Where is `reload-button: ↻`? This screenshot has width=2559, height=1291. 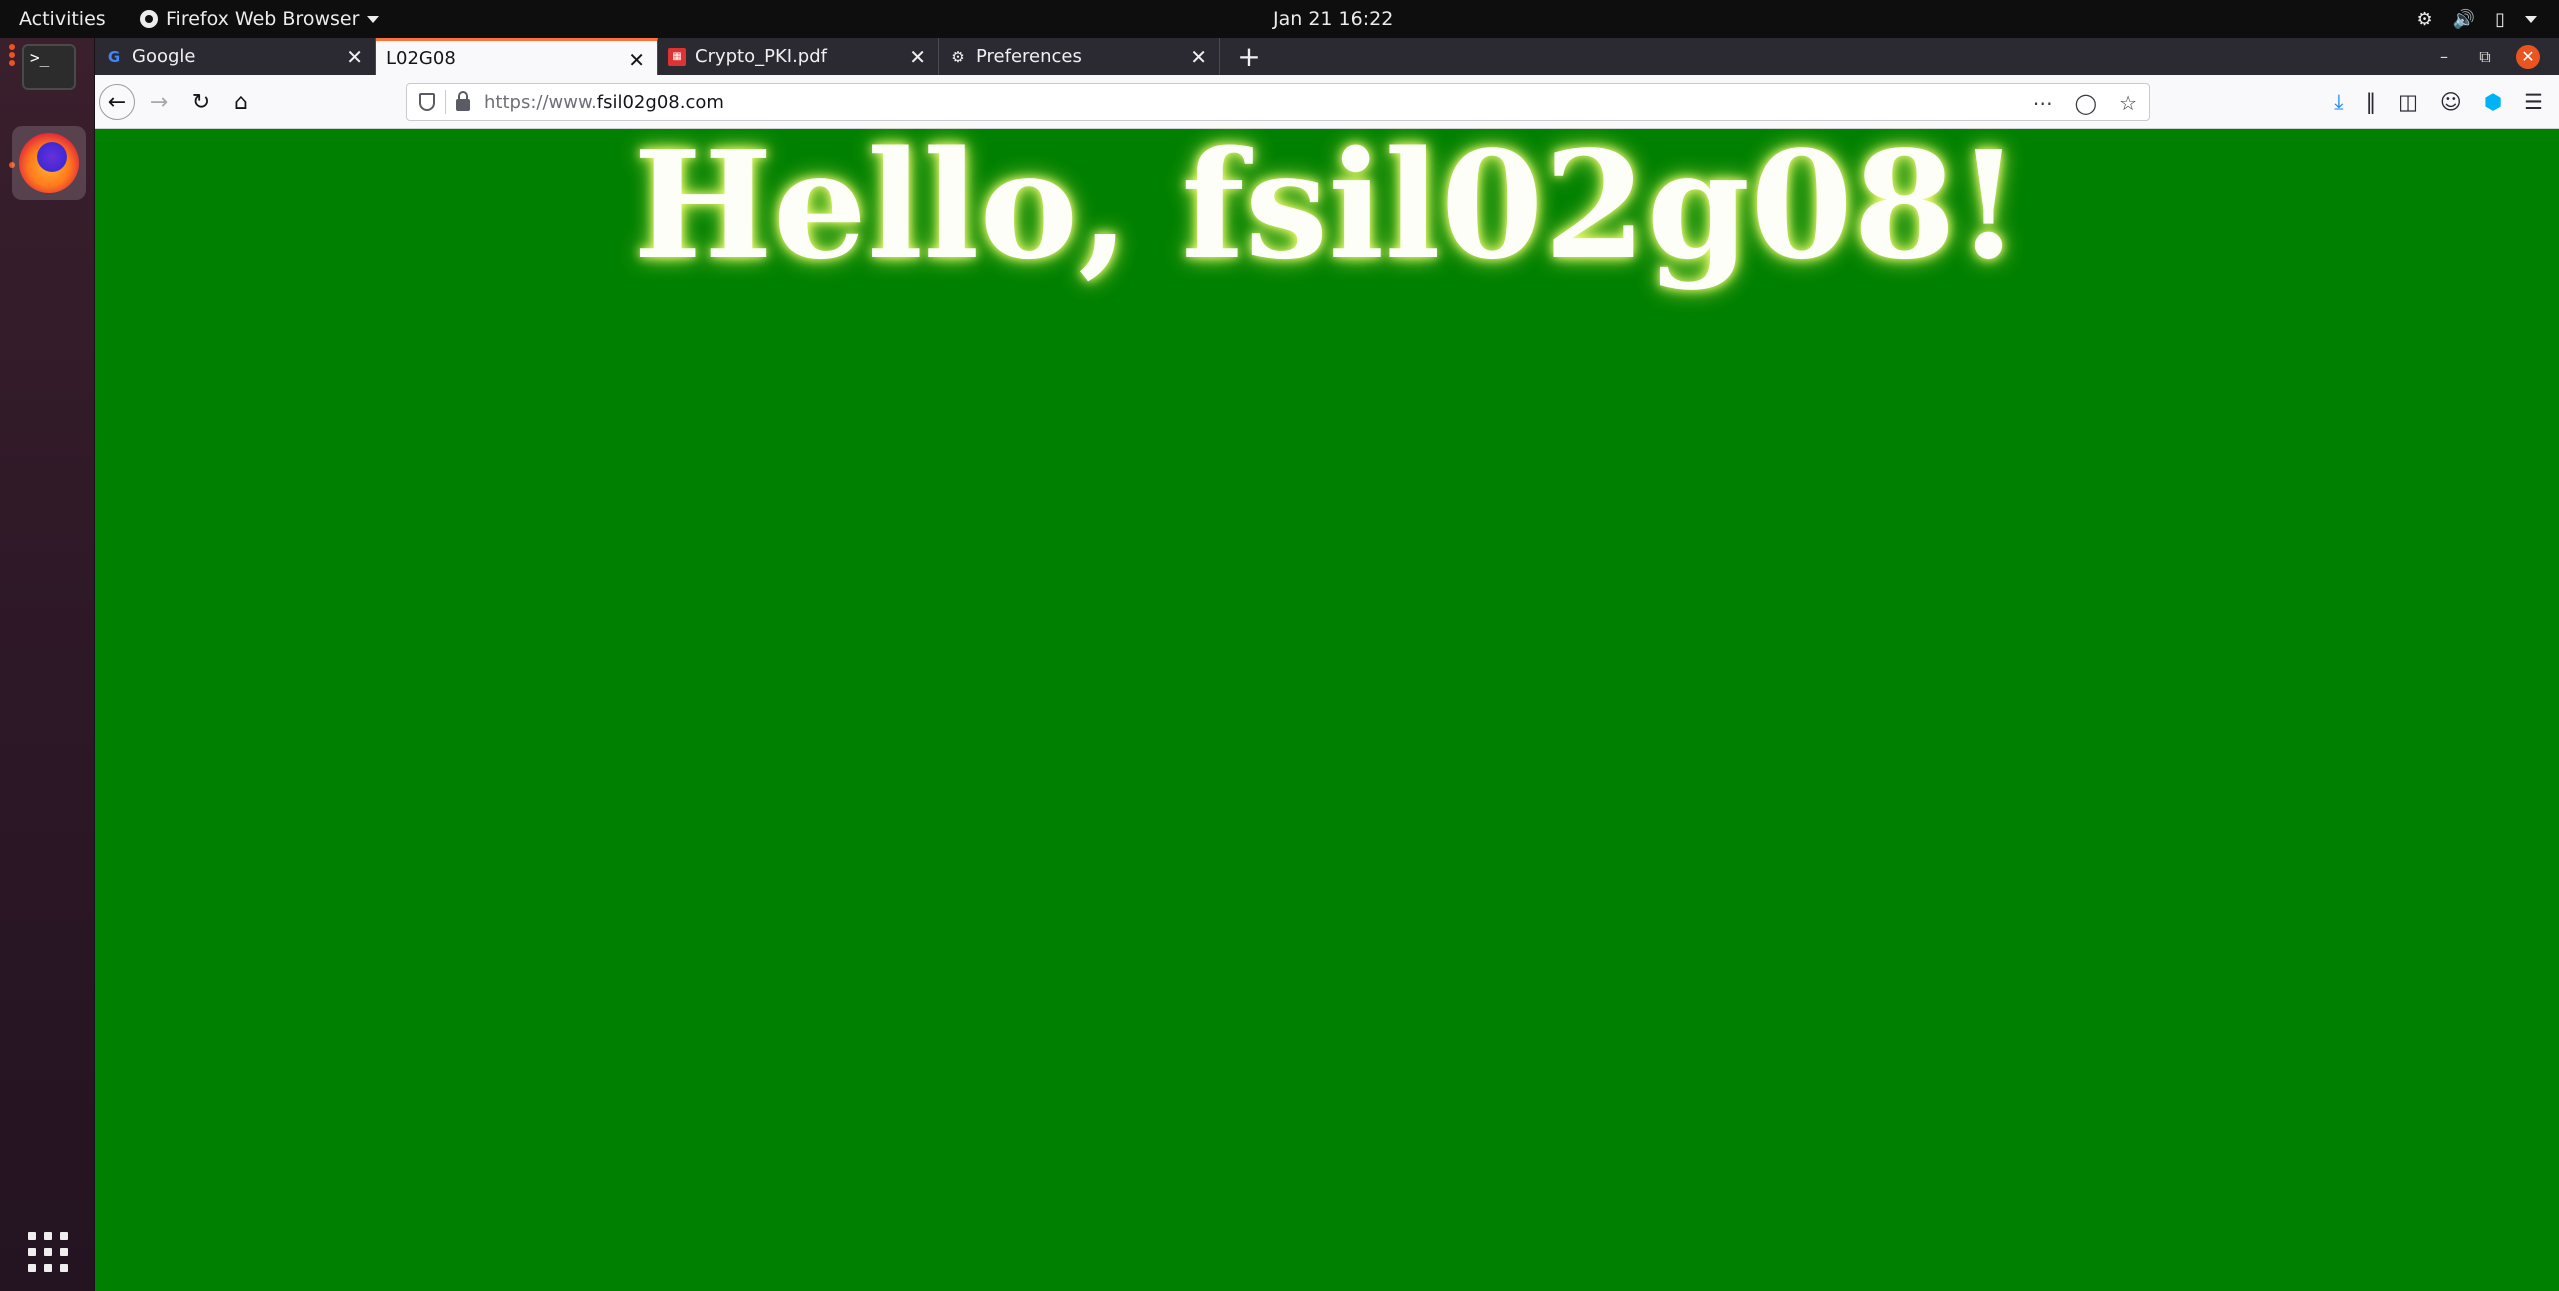 reload-button: ↻ is located at coordinates (201, 102).